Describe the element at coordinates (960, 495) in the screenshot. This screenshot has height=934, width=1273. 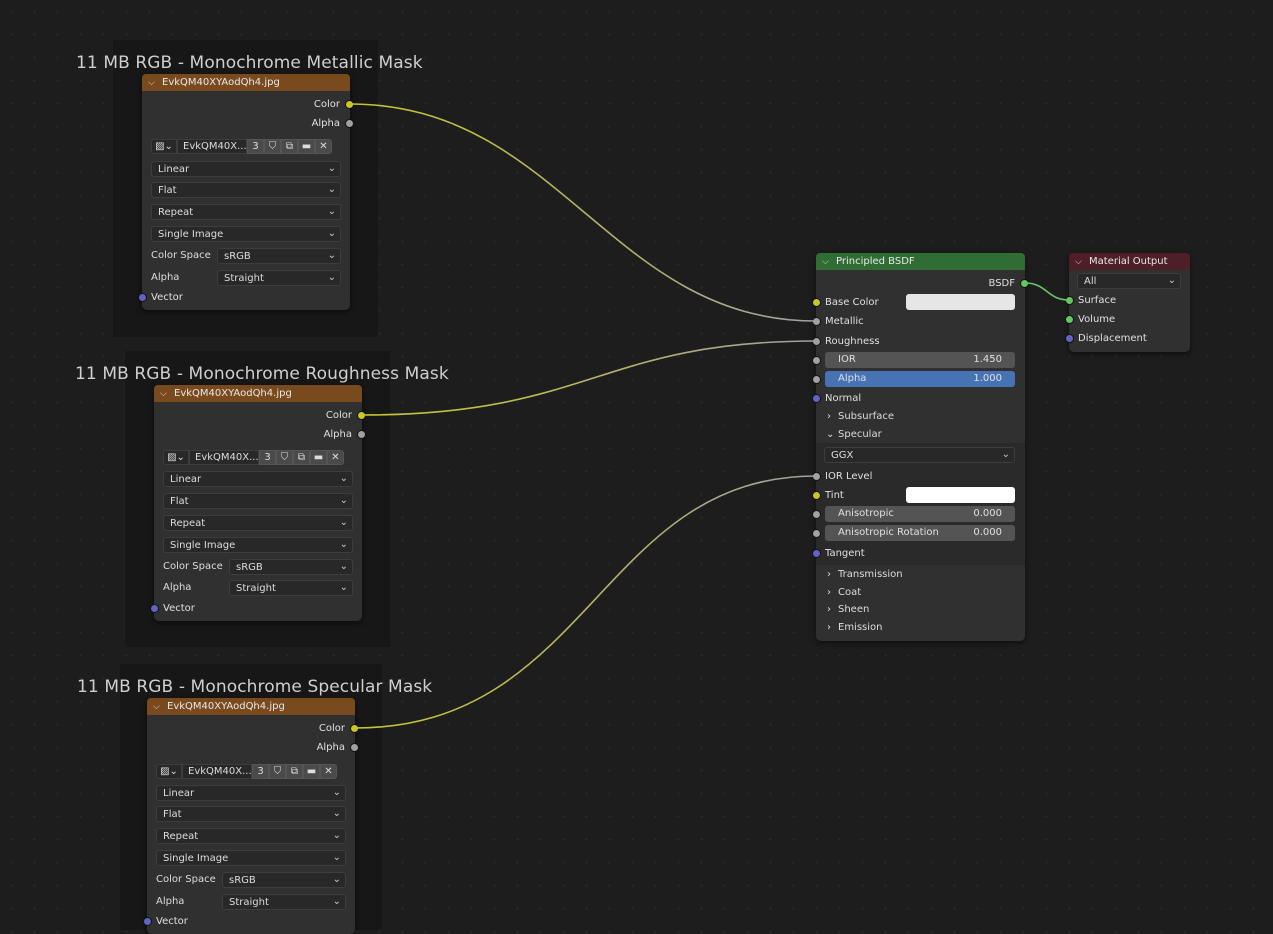
I see `tint-swatch` at that location.